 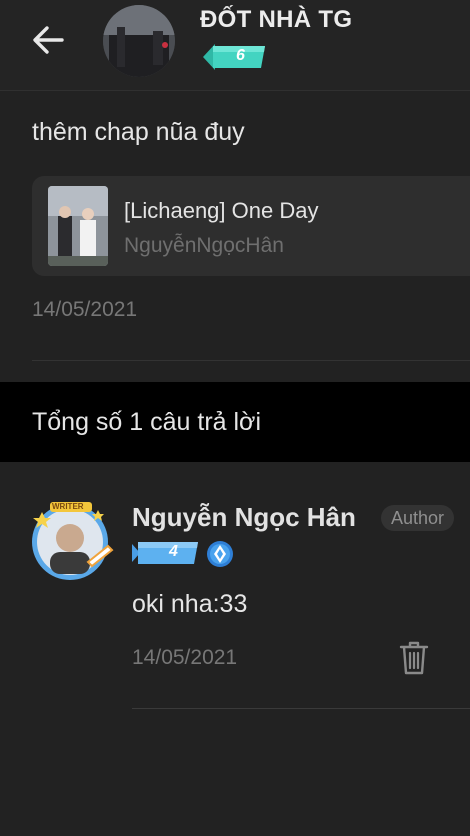 What do you see at coordinates (147, 422) in the screenshot?
I see `replies-count-label: Tổng số 1 câu trả lời` at bounding box center [147, 422].